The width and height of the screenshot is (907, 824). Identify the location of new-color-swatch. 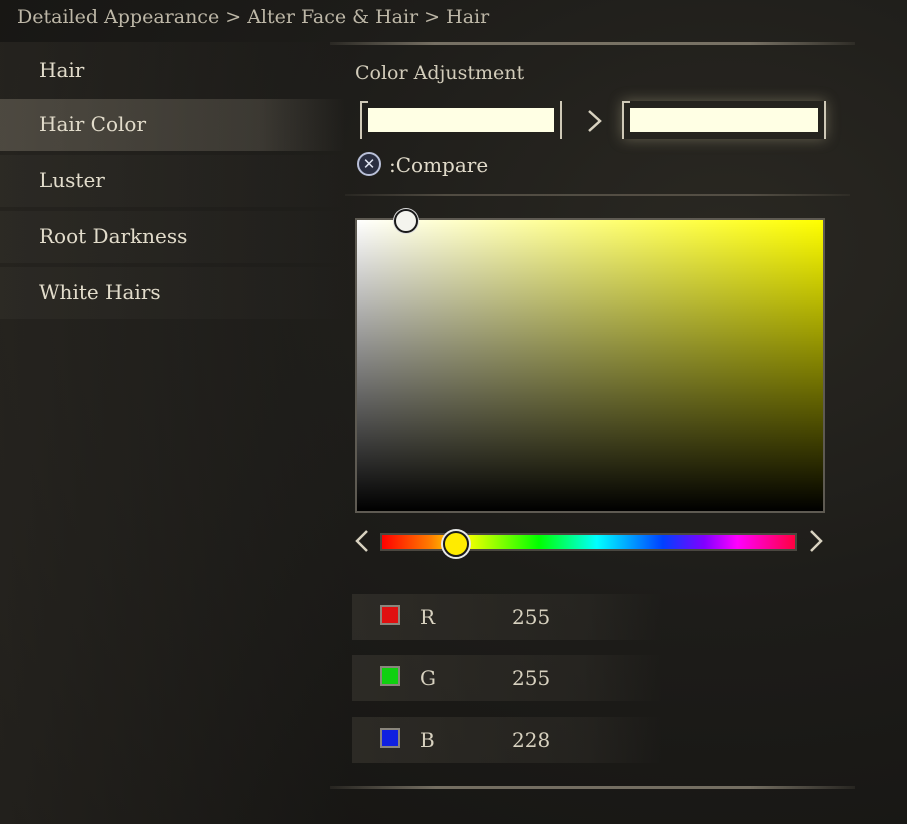
(724, 120).